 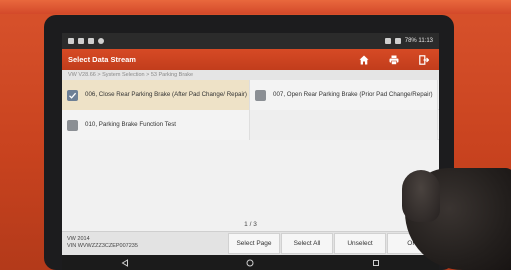 I want to click on check-icon, so click(x=73, y=95).